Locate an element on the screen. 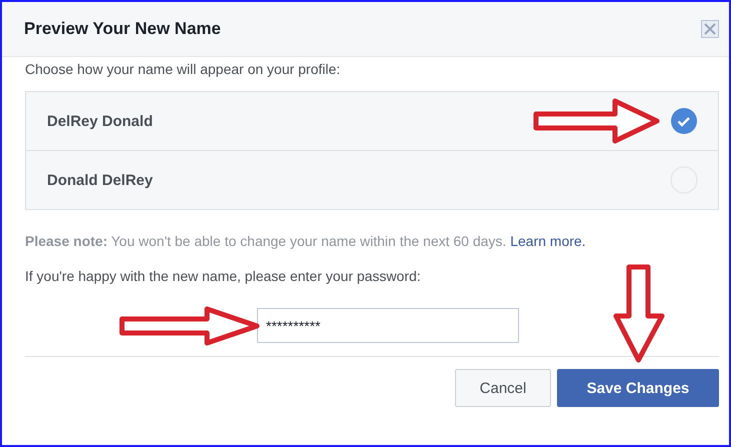 The width and height of the screenshot is (731, 447). save-button: Save Changes is located at coordinates (638, 388).